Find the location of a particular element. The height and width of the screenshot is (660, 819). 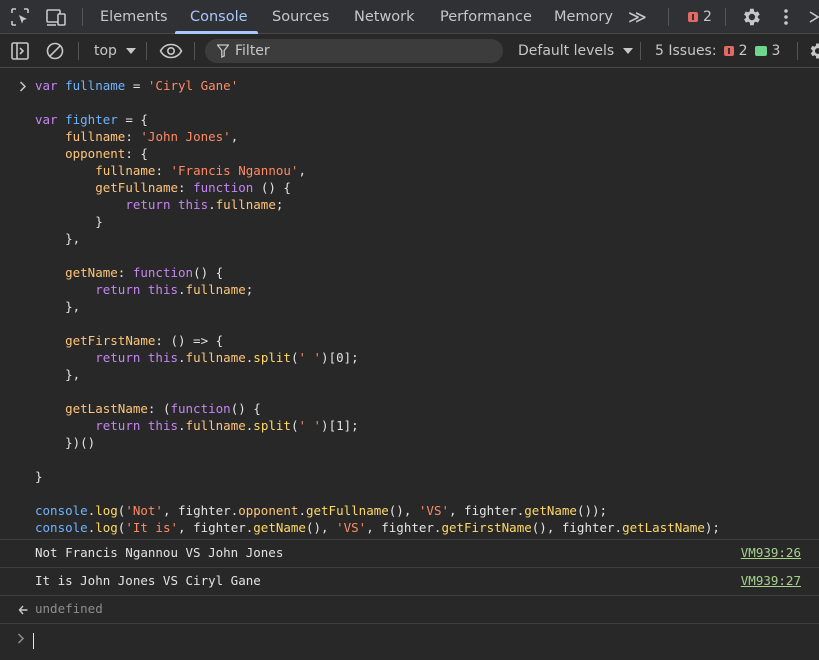

context-selector: top is located at coordinates (115, 50).